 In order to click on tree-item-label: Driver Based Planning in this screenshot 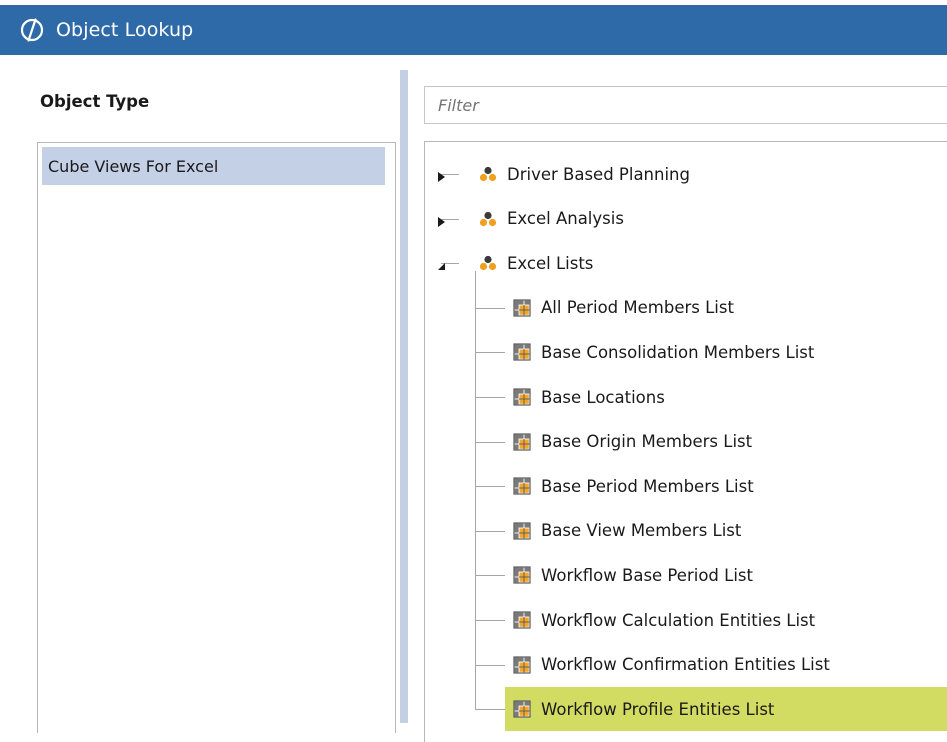, I will do `click(598, 174)`.